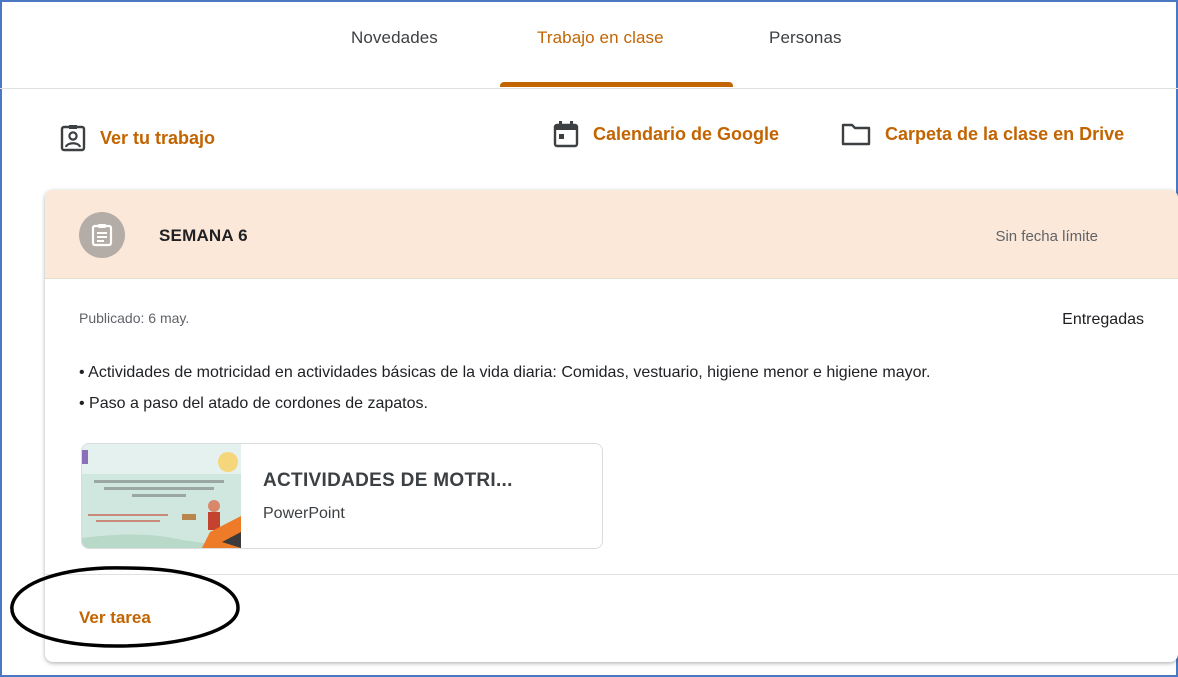  I want to click on slide-preview-image, so click(161, 496).